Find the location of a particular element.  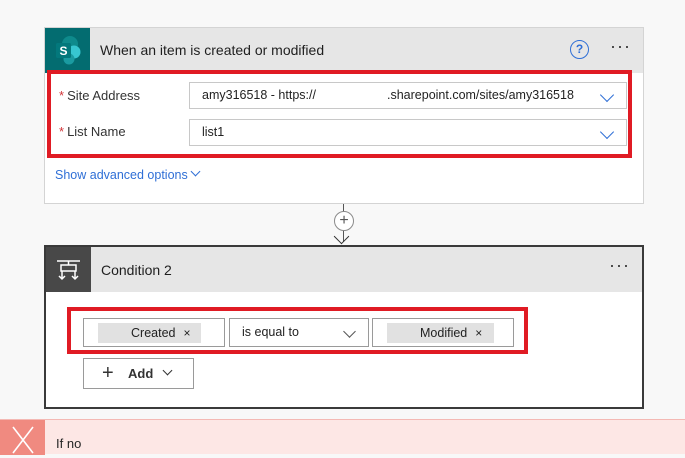

sharepoint-icon: S is located at coordinates (67, 50).